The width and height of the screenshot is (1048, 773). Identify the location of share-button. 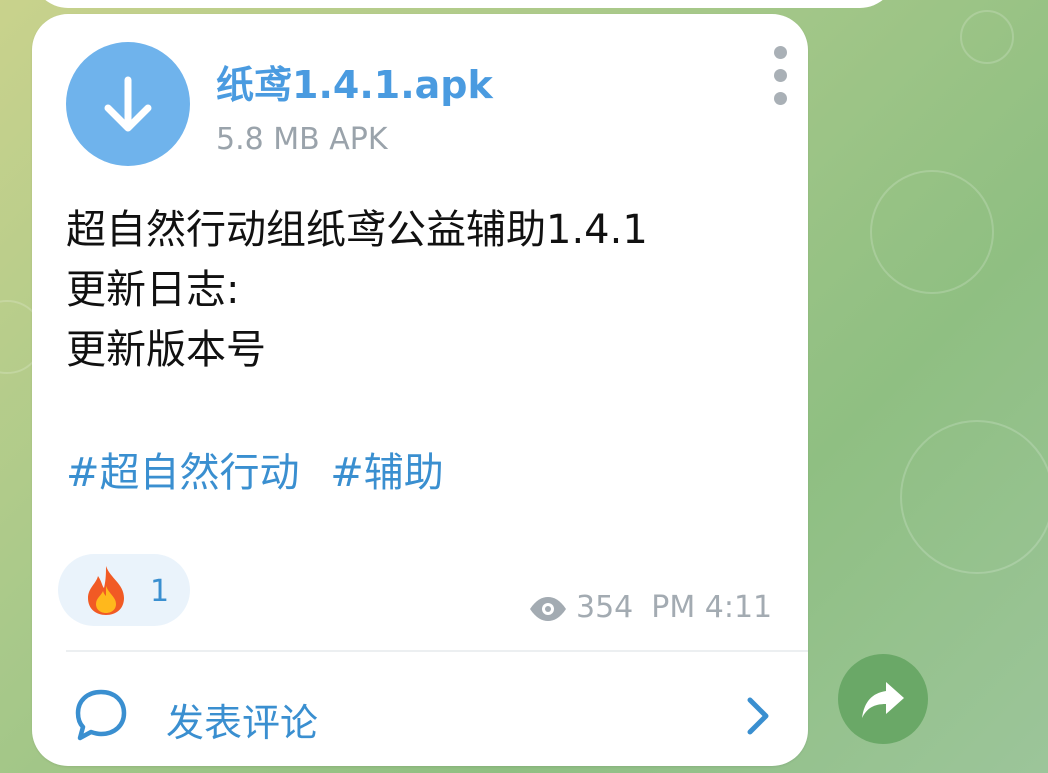
(883, 699).